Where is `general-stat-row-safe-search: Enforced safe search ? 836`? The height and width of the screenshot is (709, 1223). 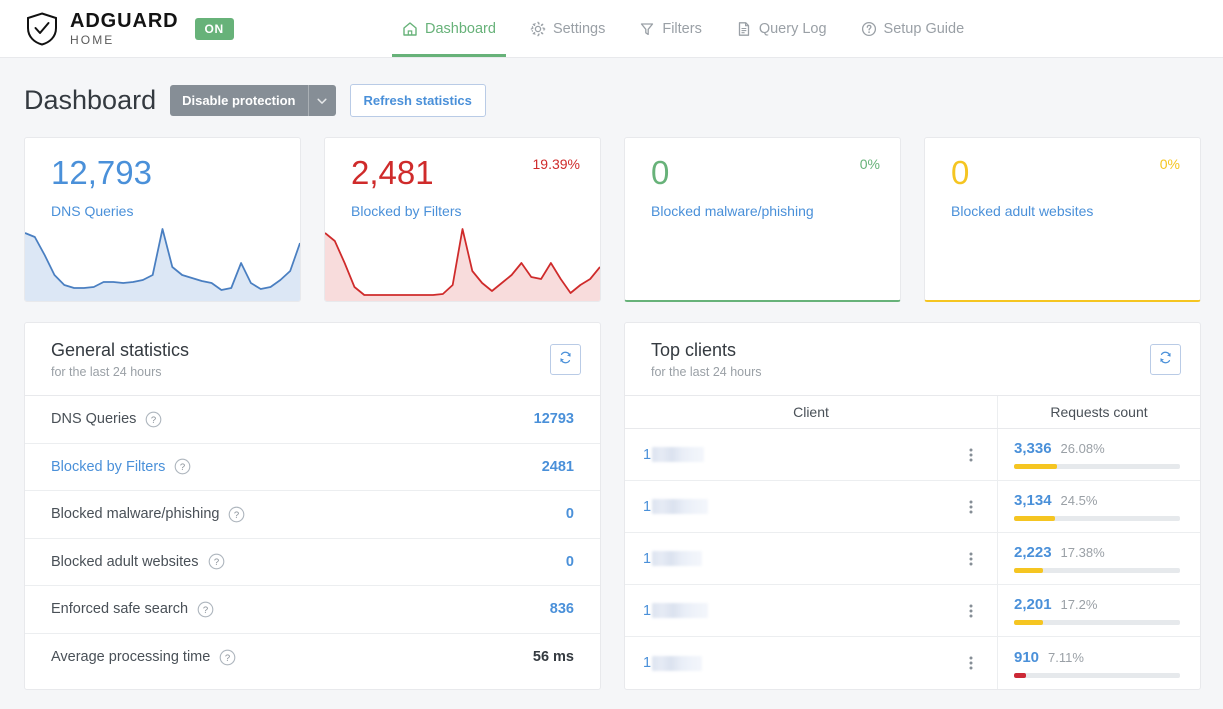 general-stat-row-safe-search: Enforced safe search ? 836 is located at coordinates (312, 610).